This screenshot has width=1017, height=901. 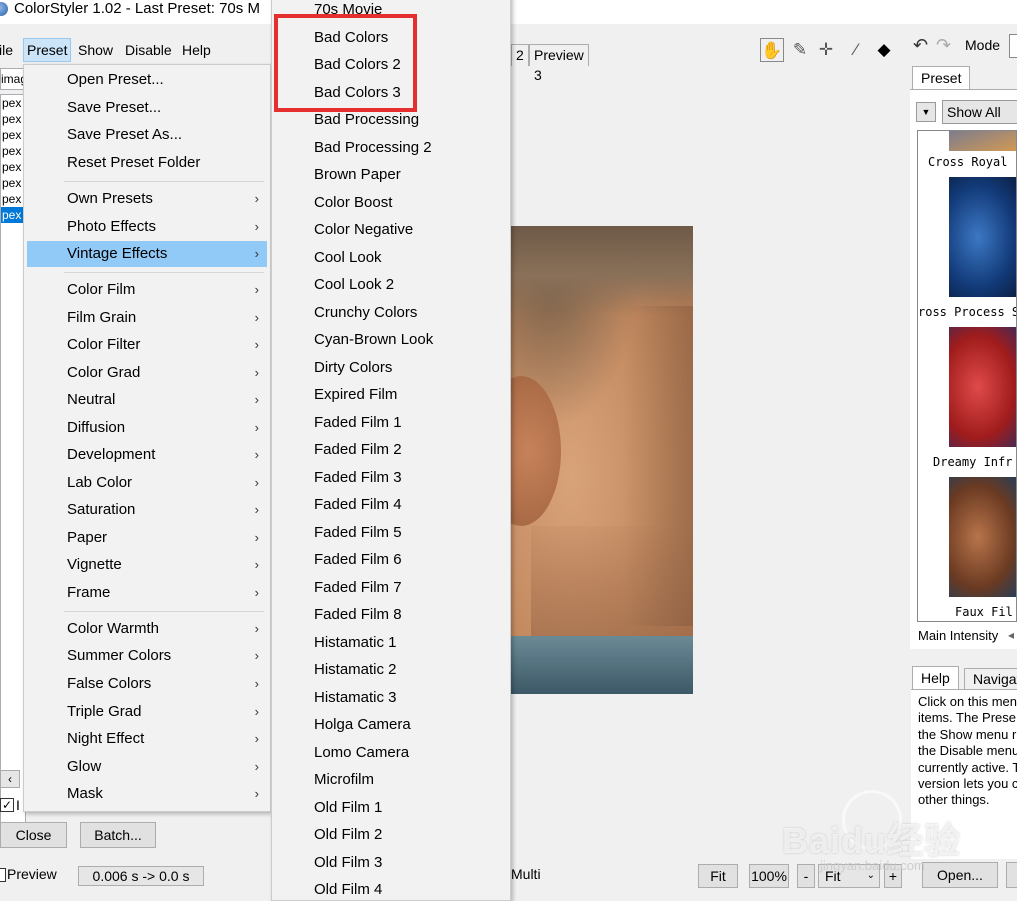 What do you see at coordinates (935, 678) in the screenshot?
I see `tab-help: Help` at bounding box center [935, 678].